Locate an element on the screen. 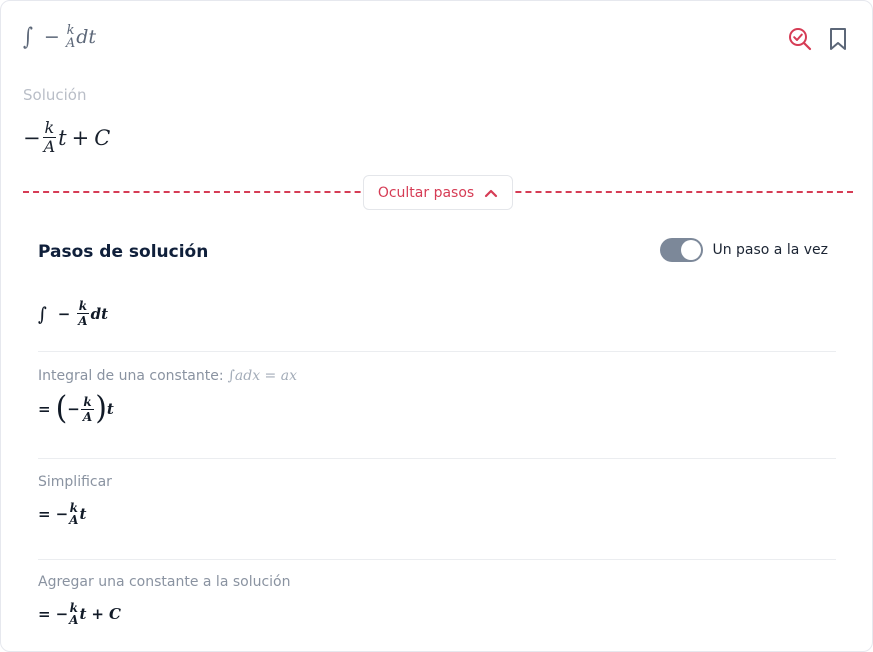  solution-label: Solución is located at coordinates (55, 95).